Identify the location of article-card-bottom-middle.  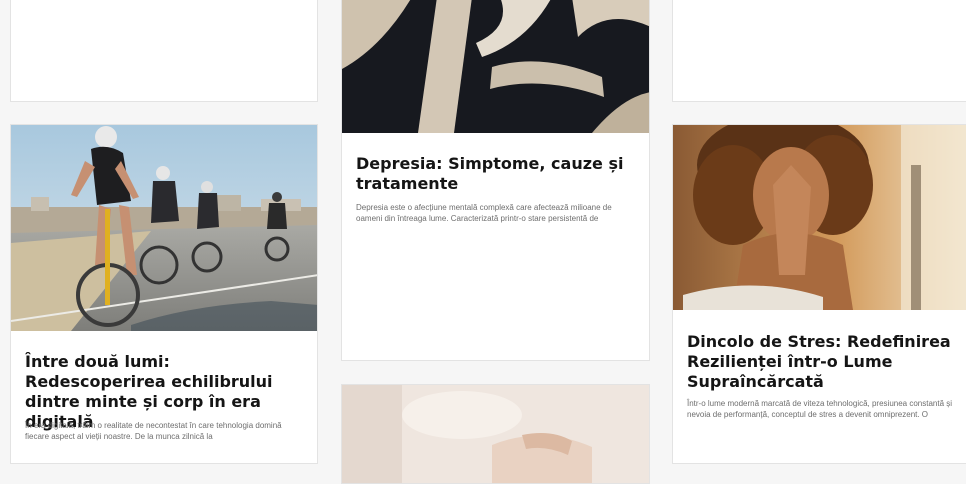
(495, 434).